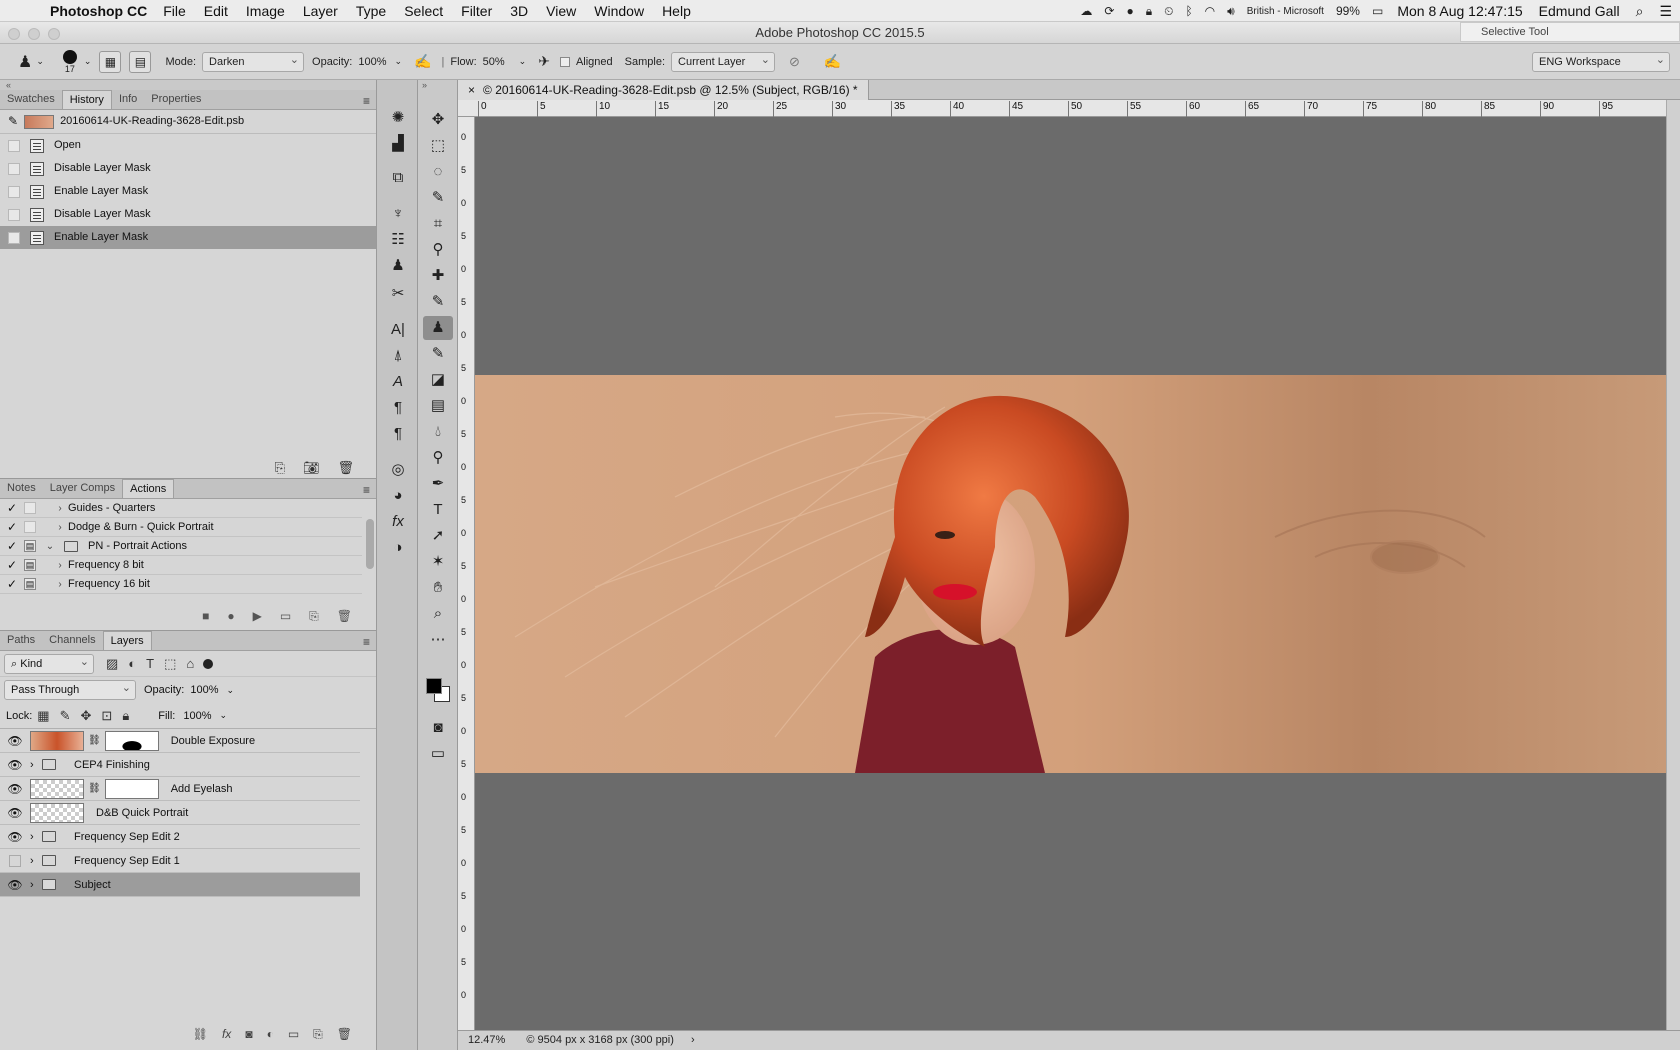 The width and height of the screenshot is (1680, 1050). What do you see at coordinates (619, 11) in the screenshot?
I see `menu-window: Window` at bounding box center [619, 11].